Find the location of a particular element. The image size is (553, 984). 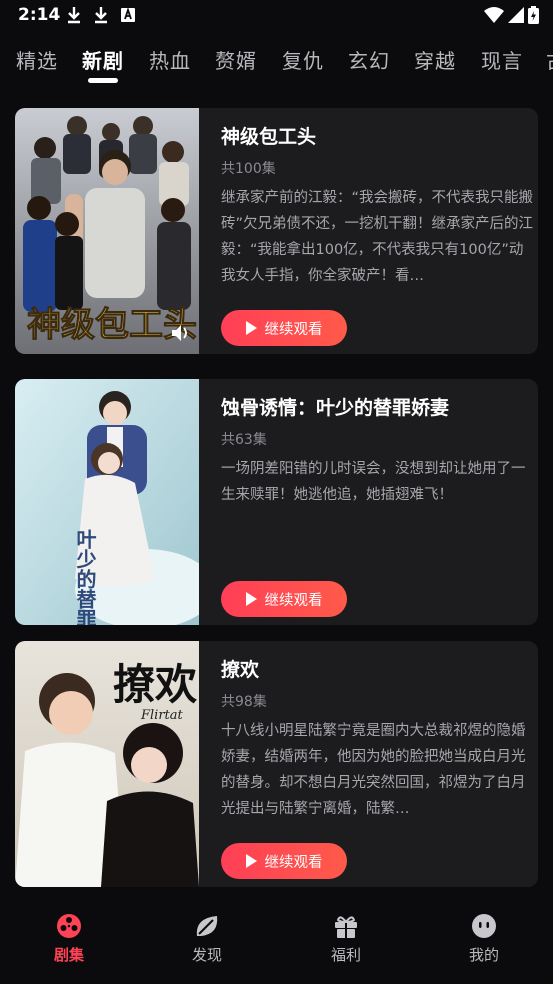

tab-rexue: 热血 is located at coordinates (170, 59).